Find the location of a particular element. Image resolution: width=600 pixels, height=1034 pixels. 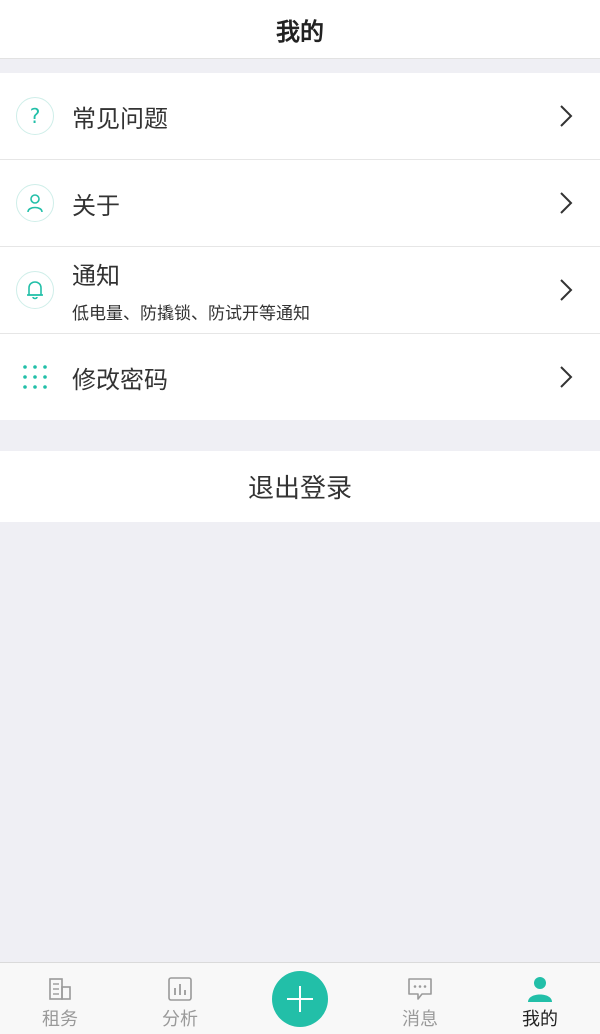

chart-icon is located at coordinates (180, 989).